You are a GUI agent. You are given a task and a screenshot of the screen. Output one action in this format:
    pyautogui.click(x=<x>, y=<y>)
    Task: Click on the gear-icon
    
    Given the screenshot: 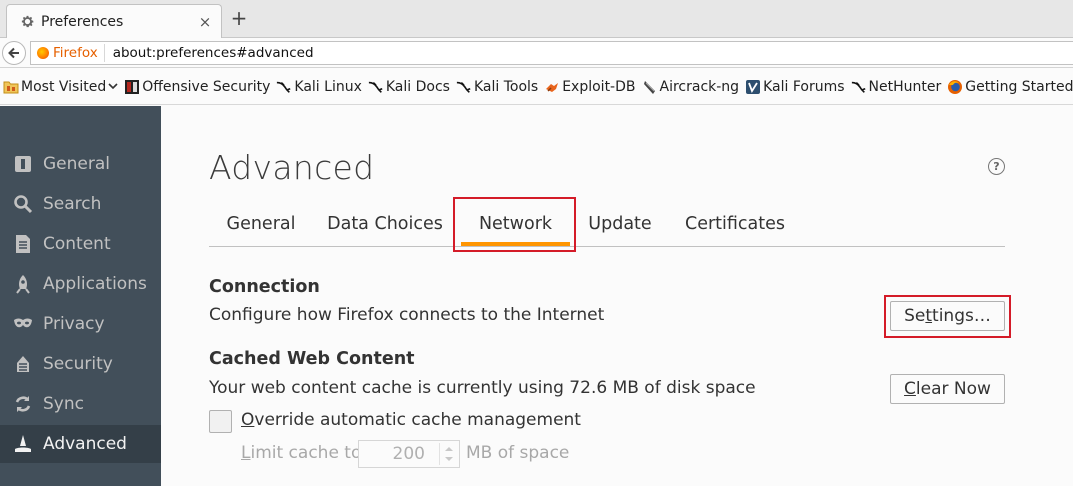 What is the action you would take?
    pyautogui.click(x=27, y=22)
    